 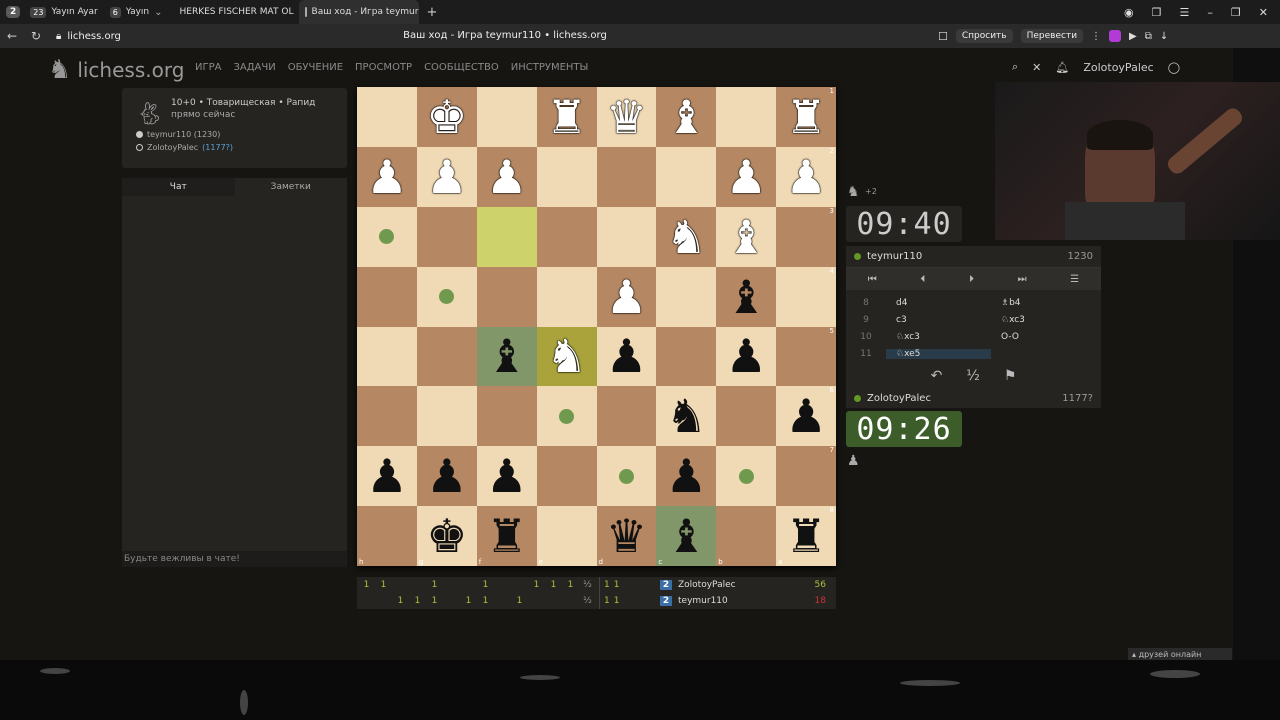 What do you see at coordinates (315, 67) in the screenshot?
I see `menu-learn: ОБУЧЕНИЕ` at bounding box center [315, 67].